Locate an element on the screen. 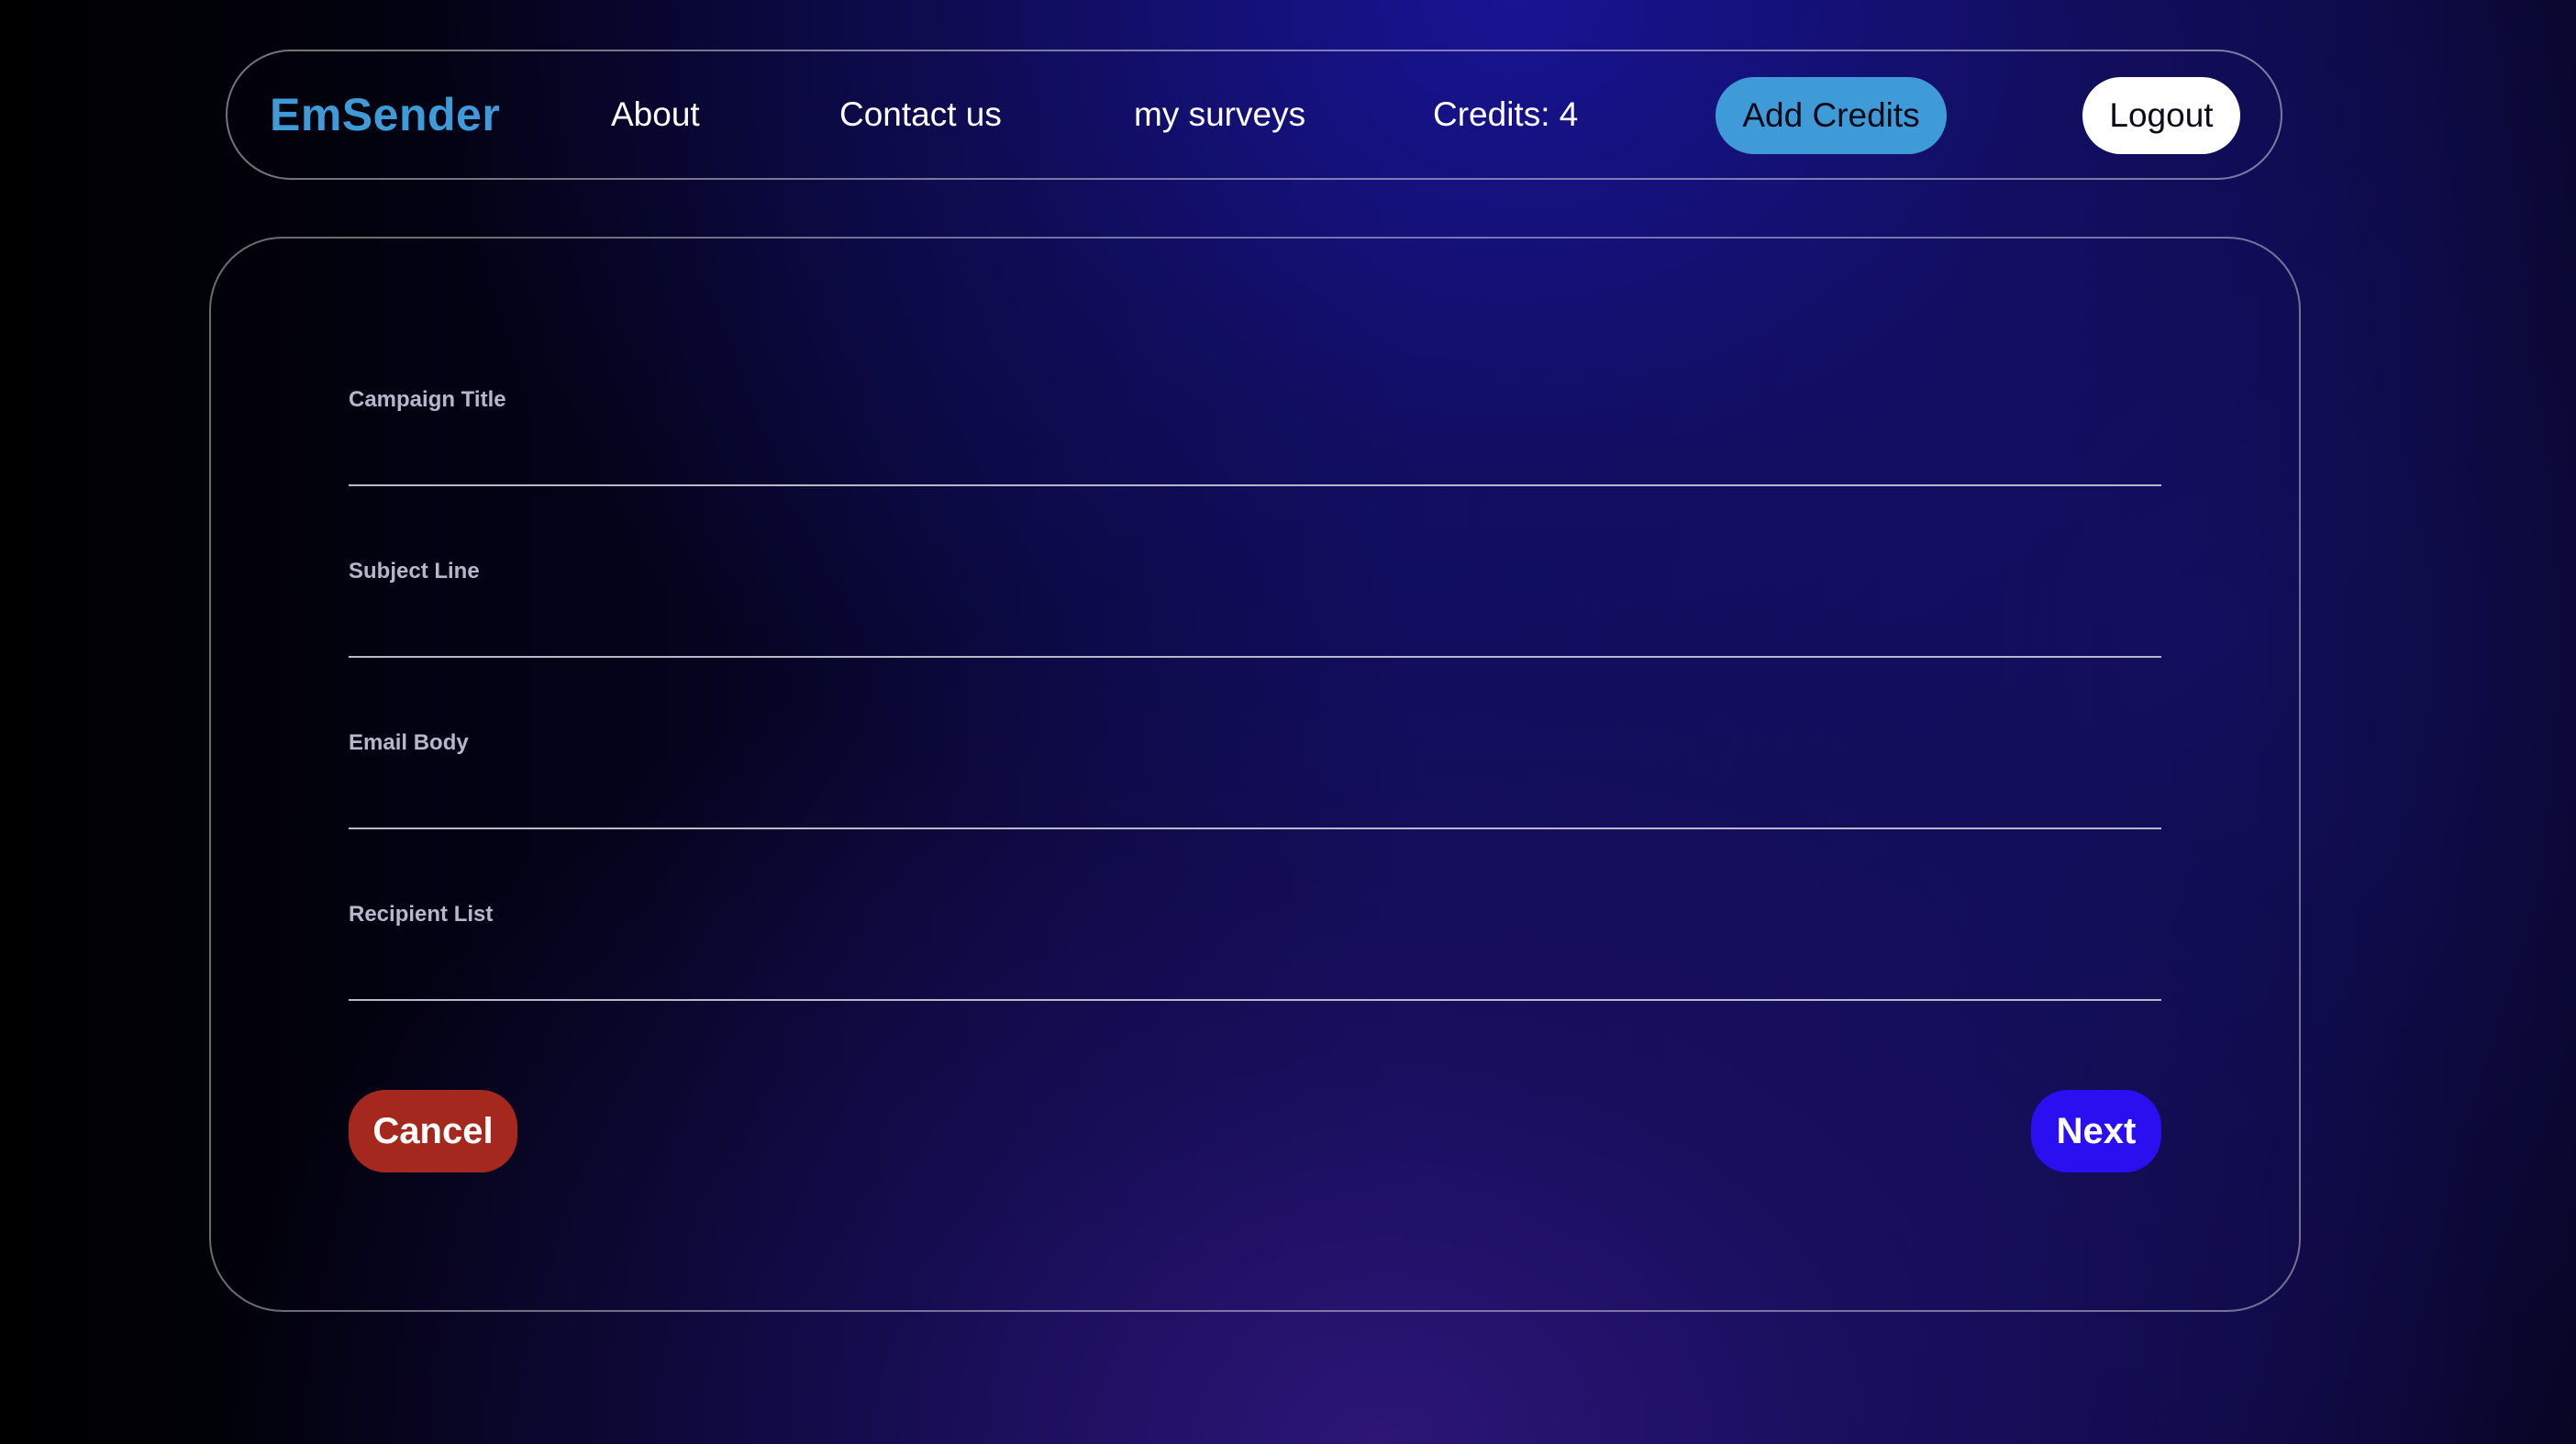 The height and width of the screenshot is (1444, 2576). brand-logo: EmSender is located at coordinates (385, 114).